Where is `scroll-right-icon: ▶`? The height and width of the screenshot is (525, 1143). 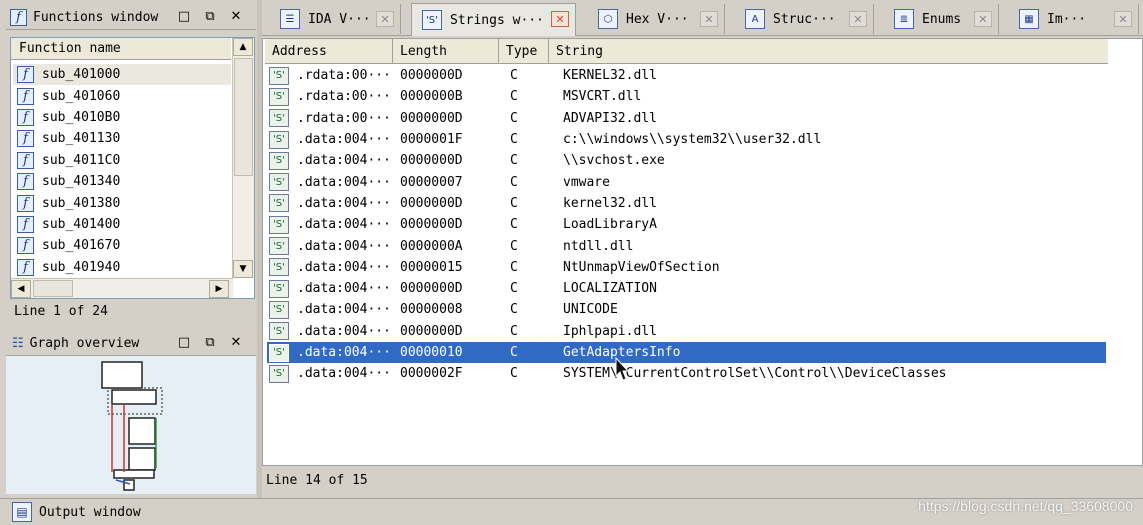
scroll-right-icon: ▶ is located at coordinates (219, 289).